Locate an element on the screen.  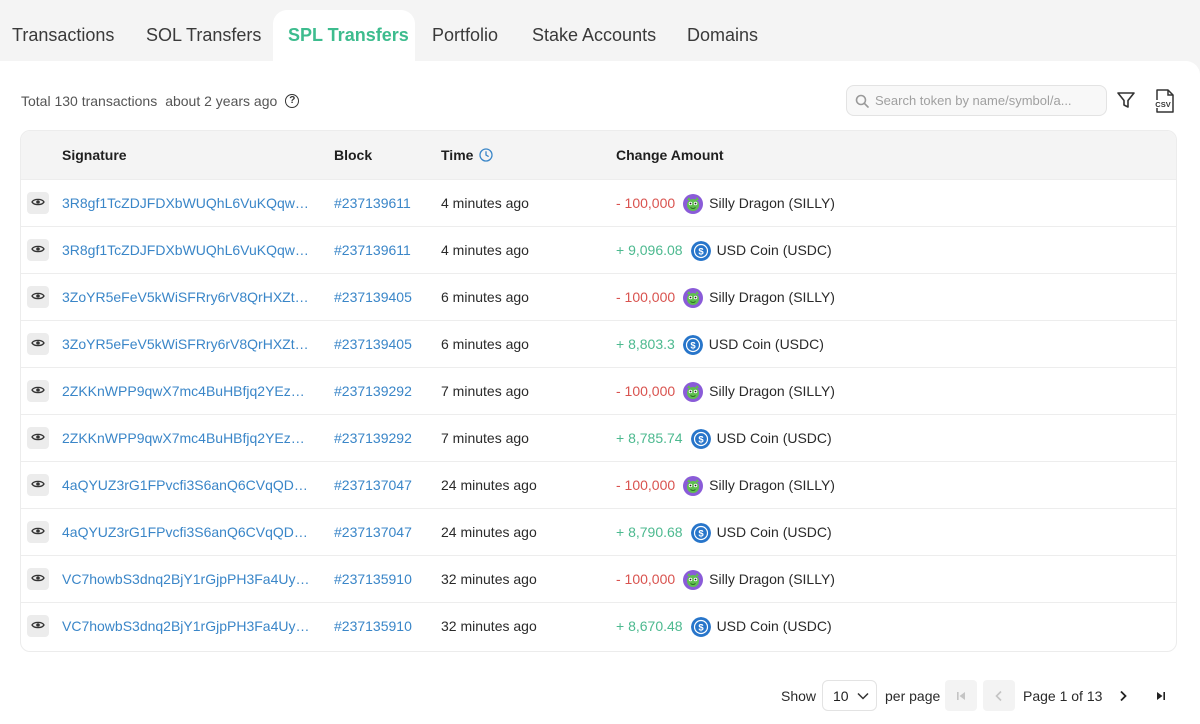
next-page-button is located at coordinates (1123, 695).